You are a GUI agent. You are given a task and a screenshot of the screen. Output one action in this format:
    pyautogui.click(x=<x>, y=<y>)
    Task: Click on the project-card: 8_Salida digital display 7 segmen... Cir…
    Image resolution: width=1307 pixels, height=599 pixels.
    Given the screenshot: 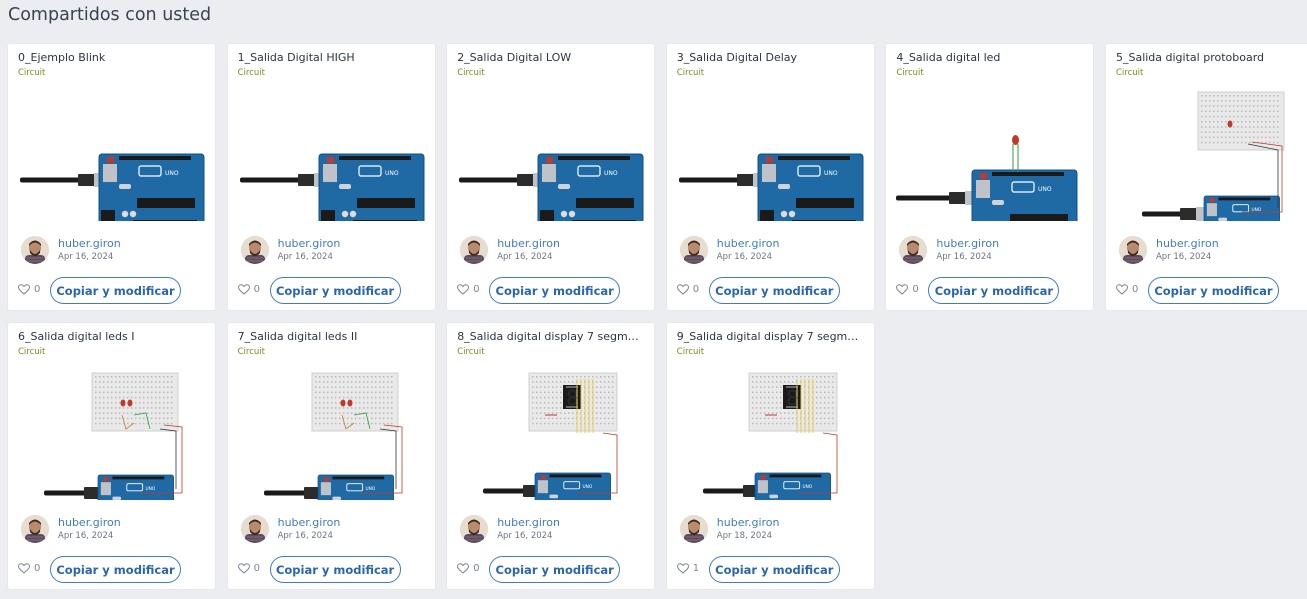 What is the action you would take?
    pyautogui.click(x=551, y=456)
    